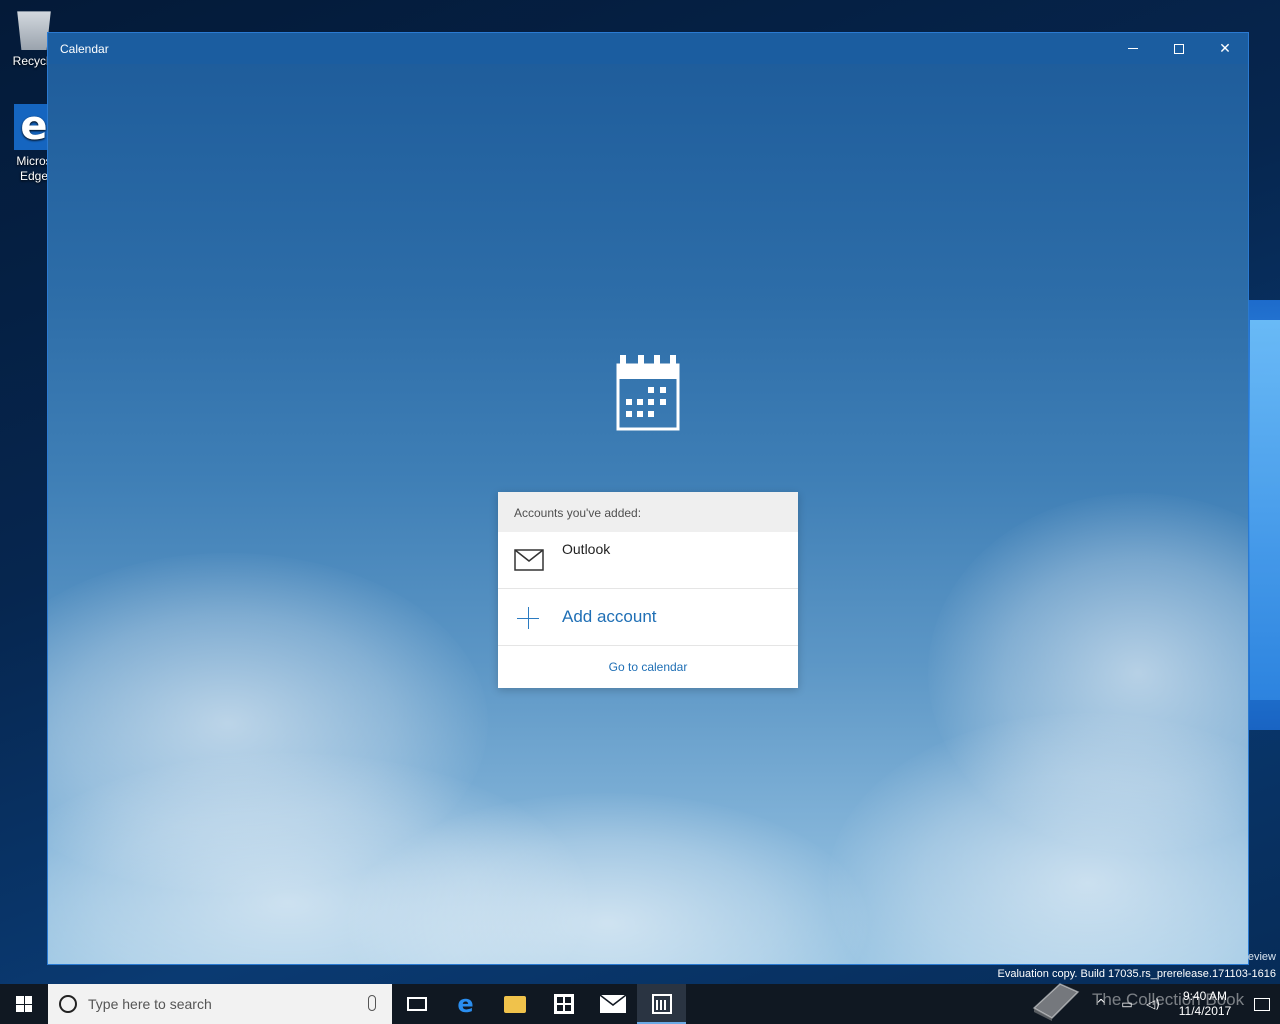 The height and width of the screenshot is (1024, 1280). I want to click on title-bar: Calendar ✕, so click(648, 48).